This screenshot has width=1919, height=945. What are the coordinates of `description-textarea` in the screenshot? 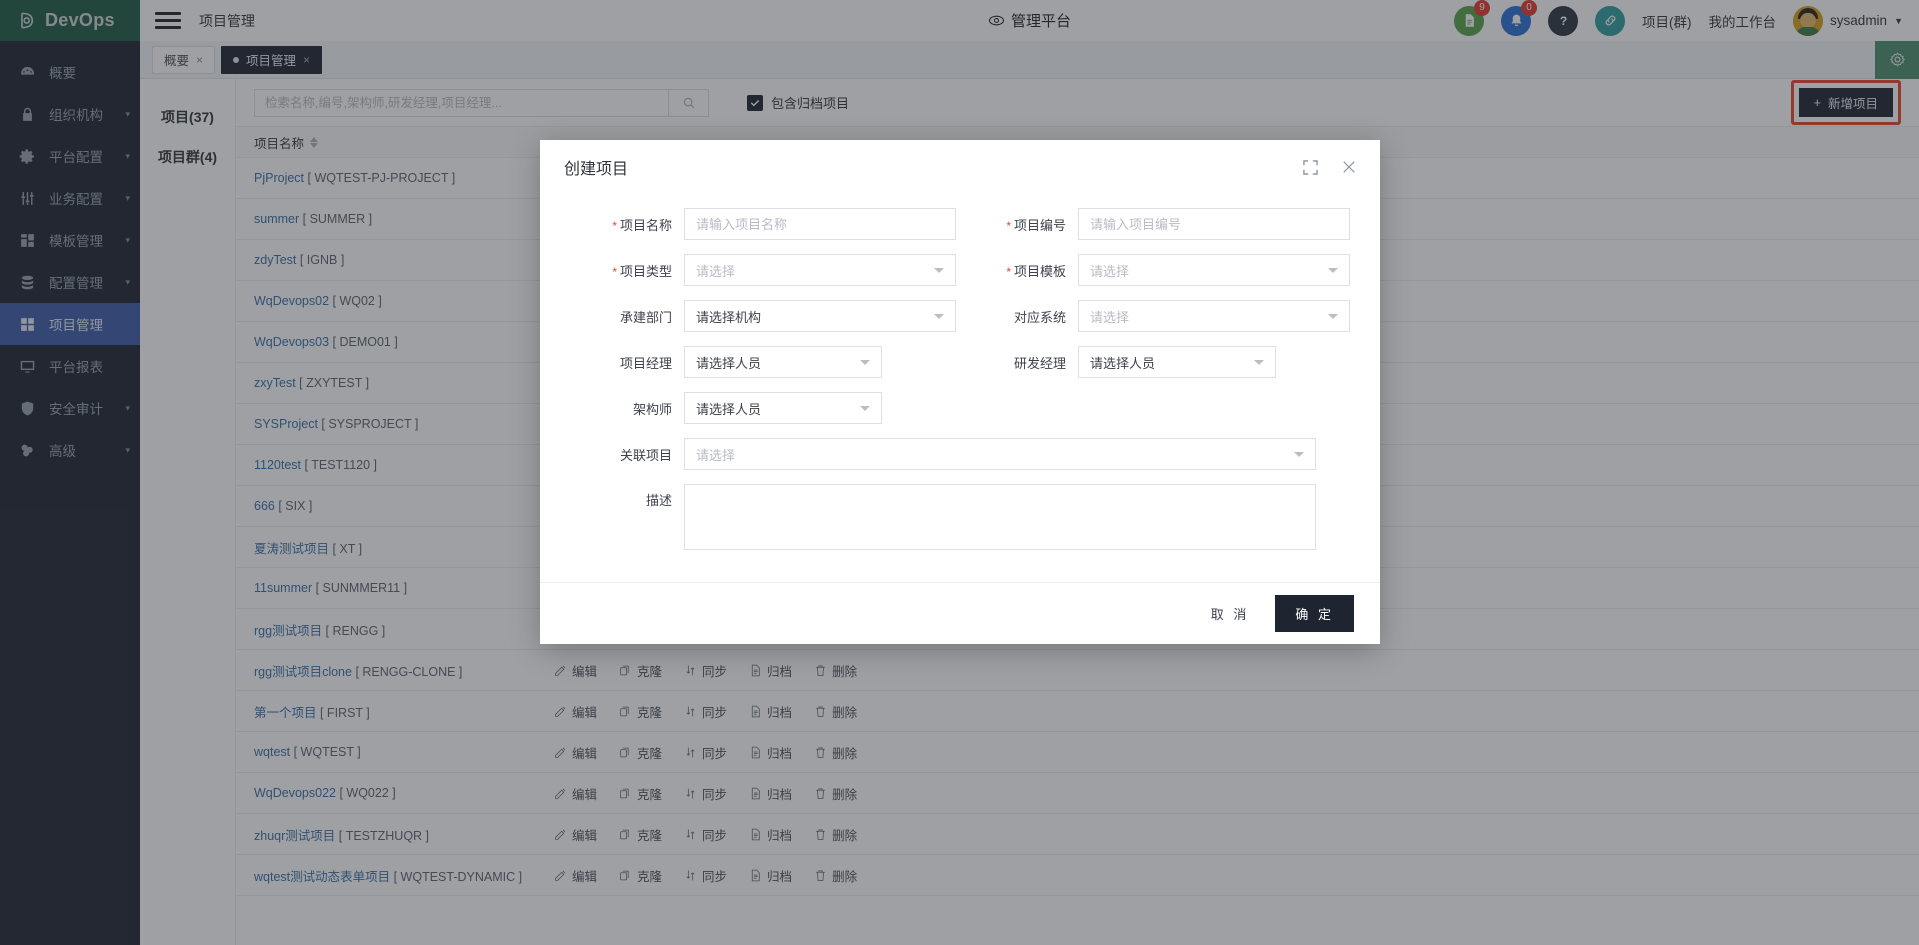 It's located at (1000, 517).